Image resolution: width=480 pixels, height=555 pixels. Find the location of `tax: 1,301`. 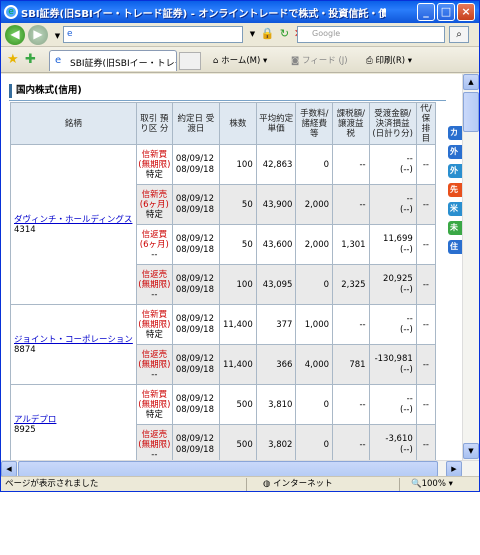

tax: 1,301 is located at coordinates (353, 244).